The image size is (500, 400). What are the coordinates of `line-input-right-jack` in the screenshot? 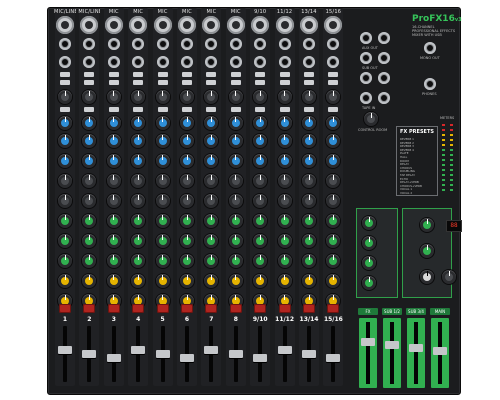 It's located at (309, 62).